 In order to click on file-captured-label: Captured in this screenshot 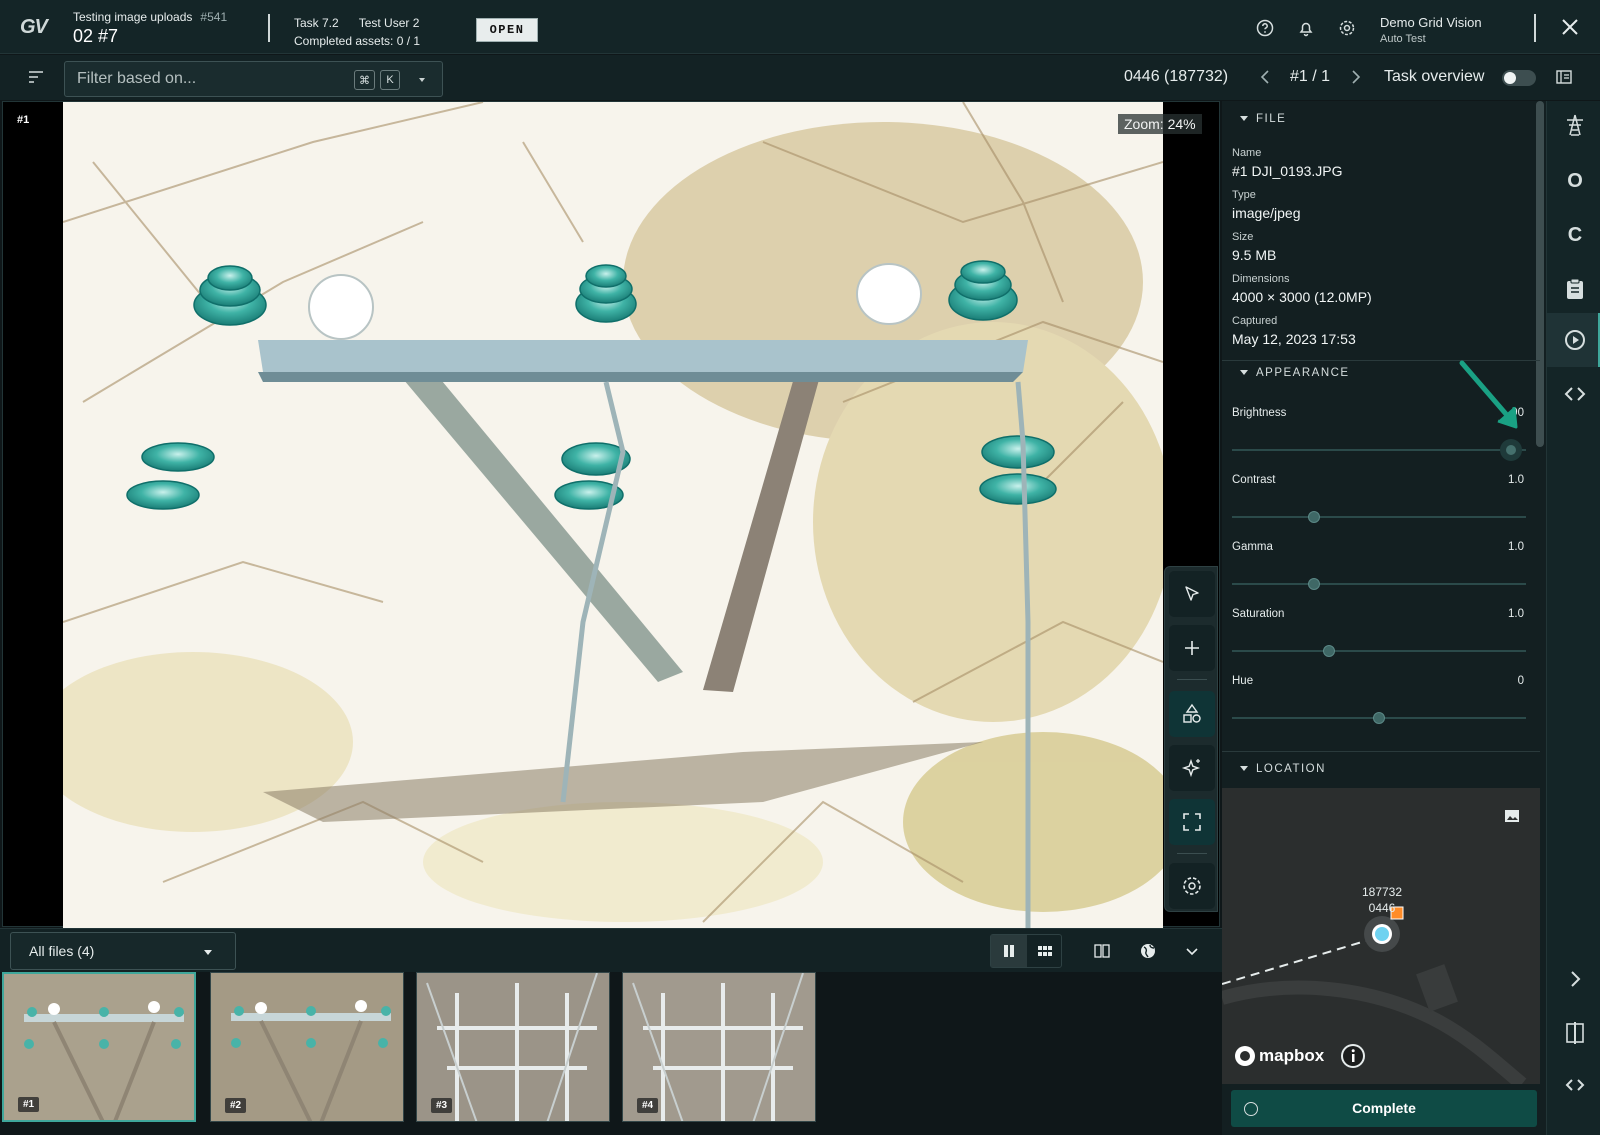, I will do `click(1255, 321)`.